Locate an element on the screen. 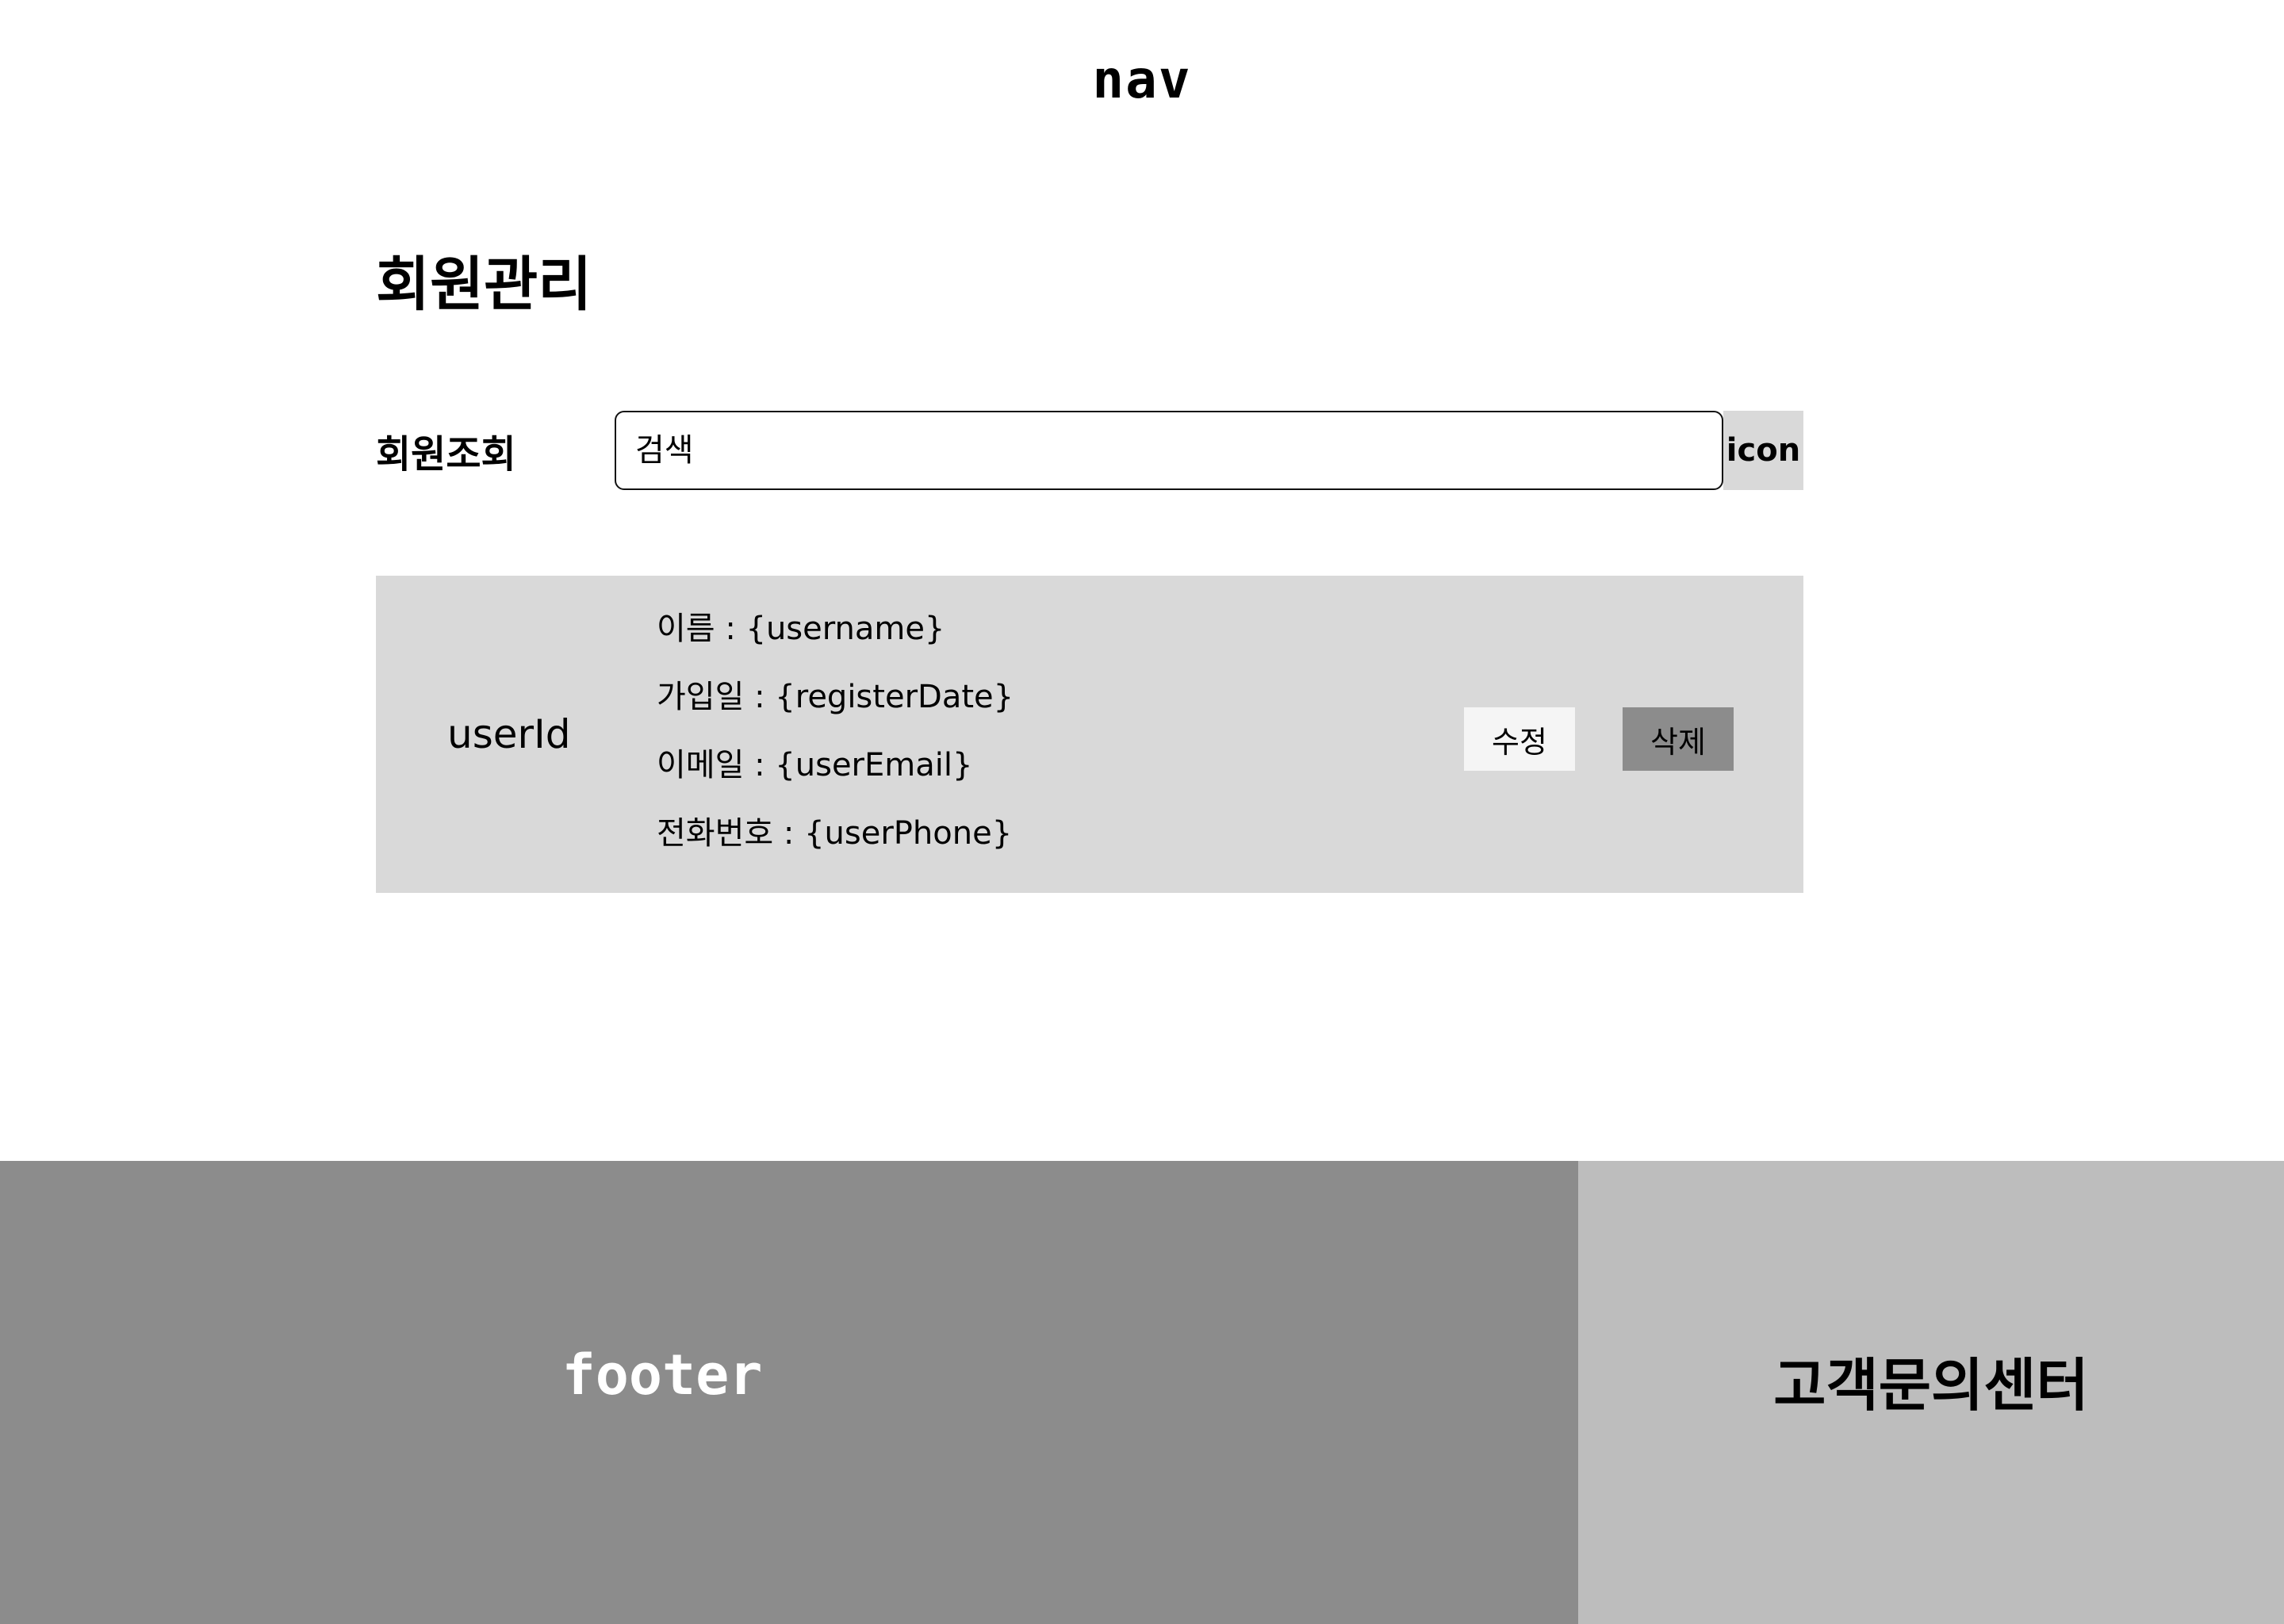 Image resolution: width=2284 pixels, height=1624 pixels. nav-label: nav is located at coordinates (1142, 79).